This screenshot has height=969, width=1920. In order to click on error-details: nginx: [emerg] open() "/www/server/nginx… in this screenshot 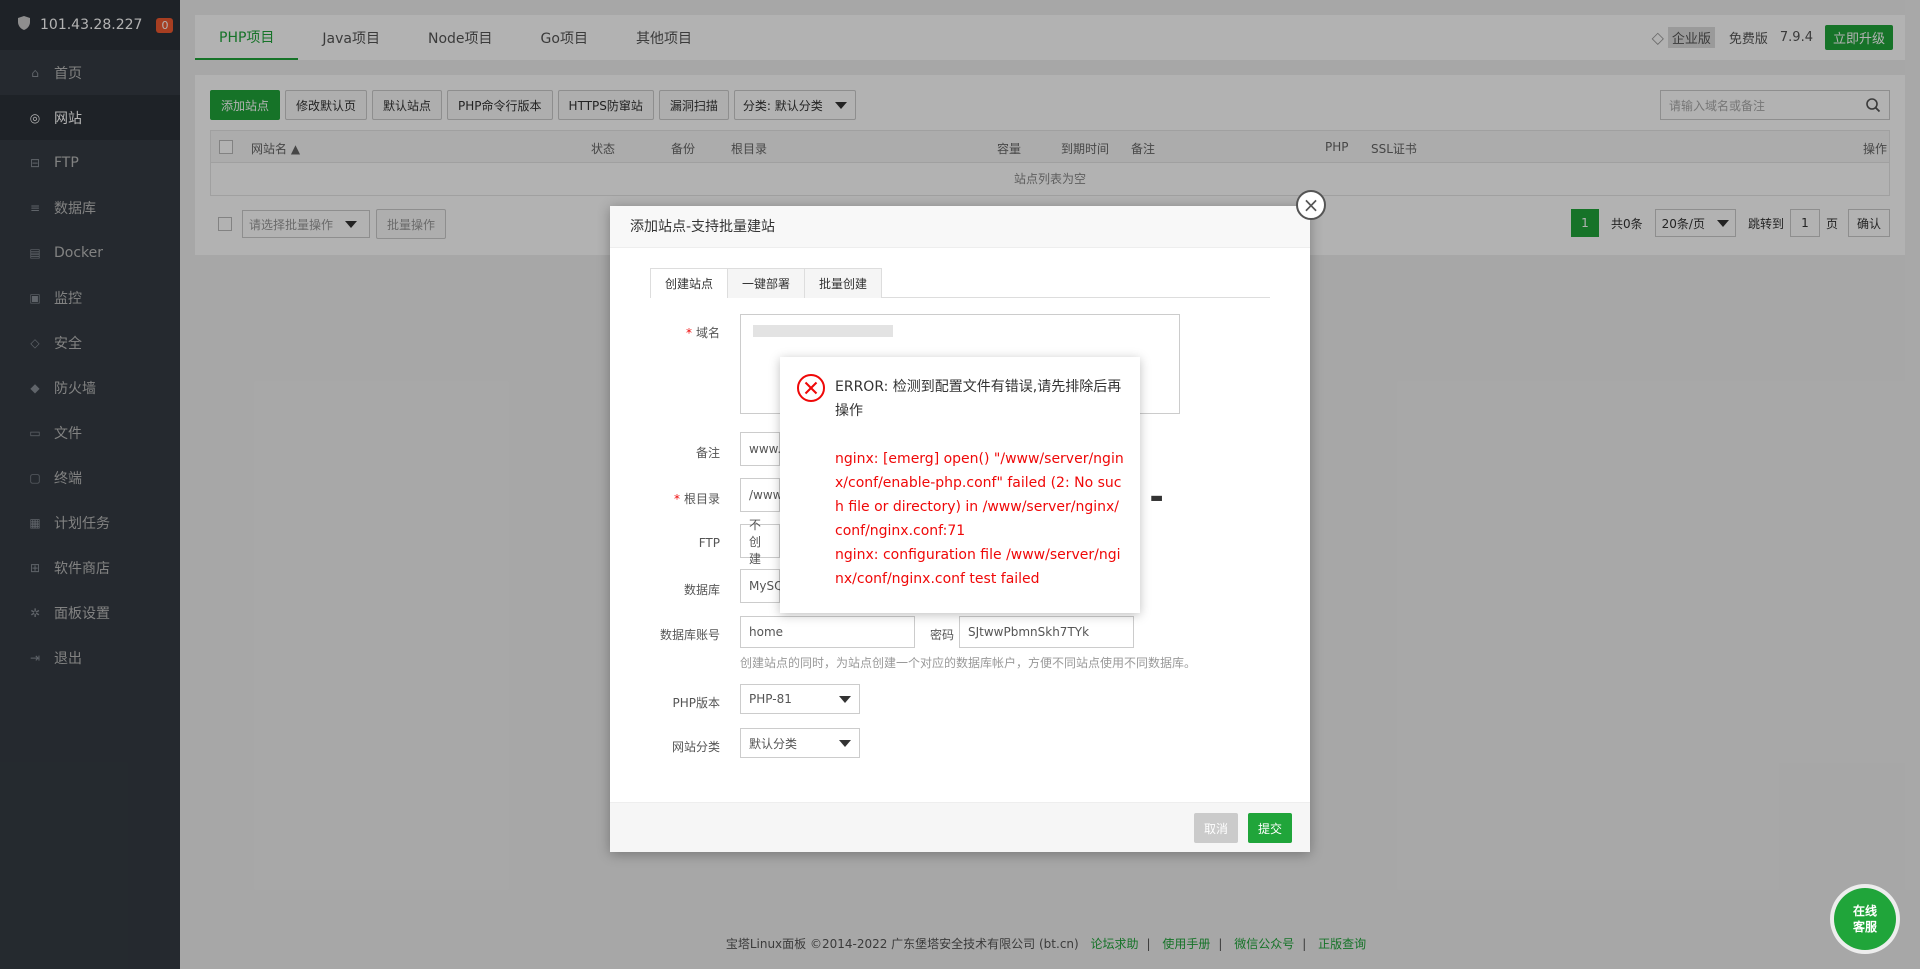, I will do `click(980, 519)`.